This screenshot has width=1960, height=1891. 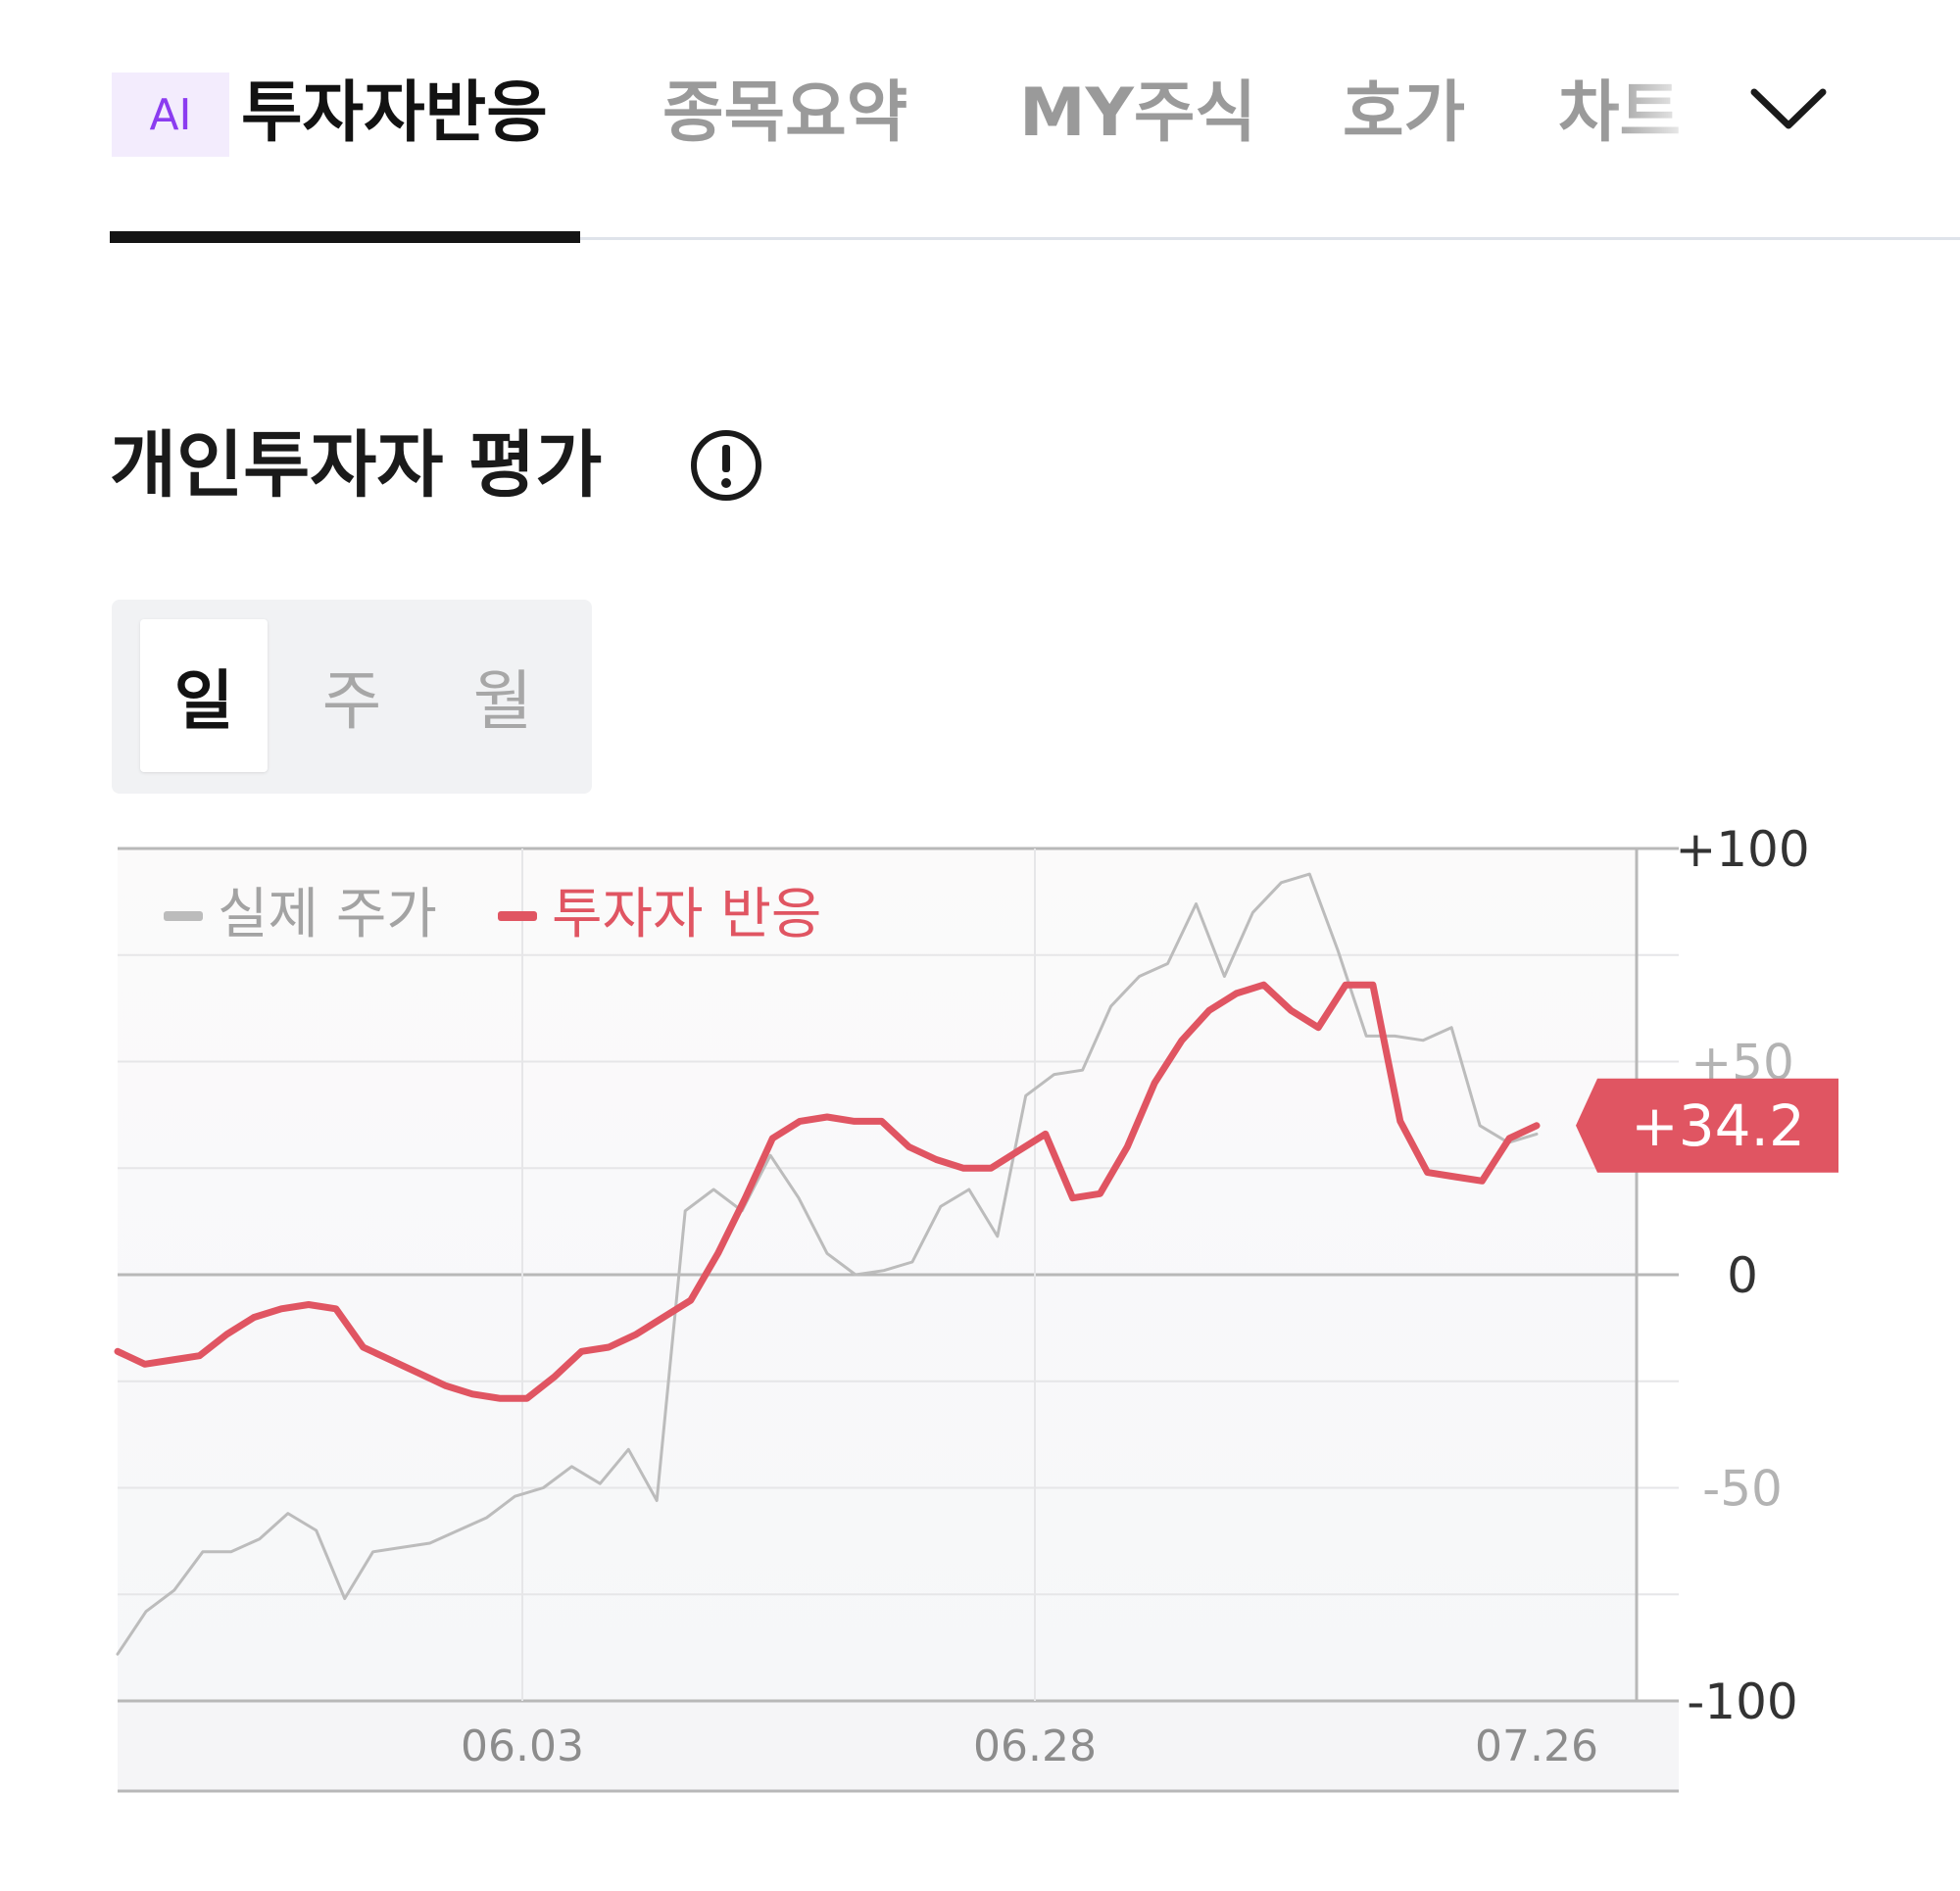 I want to click on period-week-button: 주, so click(x=352, y=695).